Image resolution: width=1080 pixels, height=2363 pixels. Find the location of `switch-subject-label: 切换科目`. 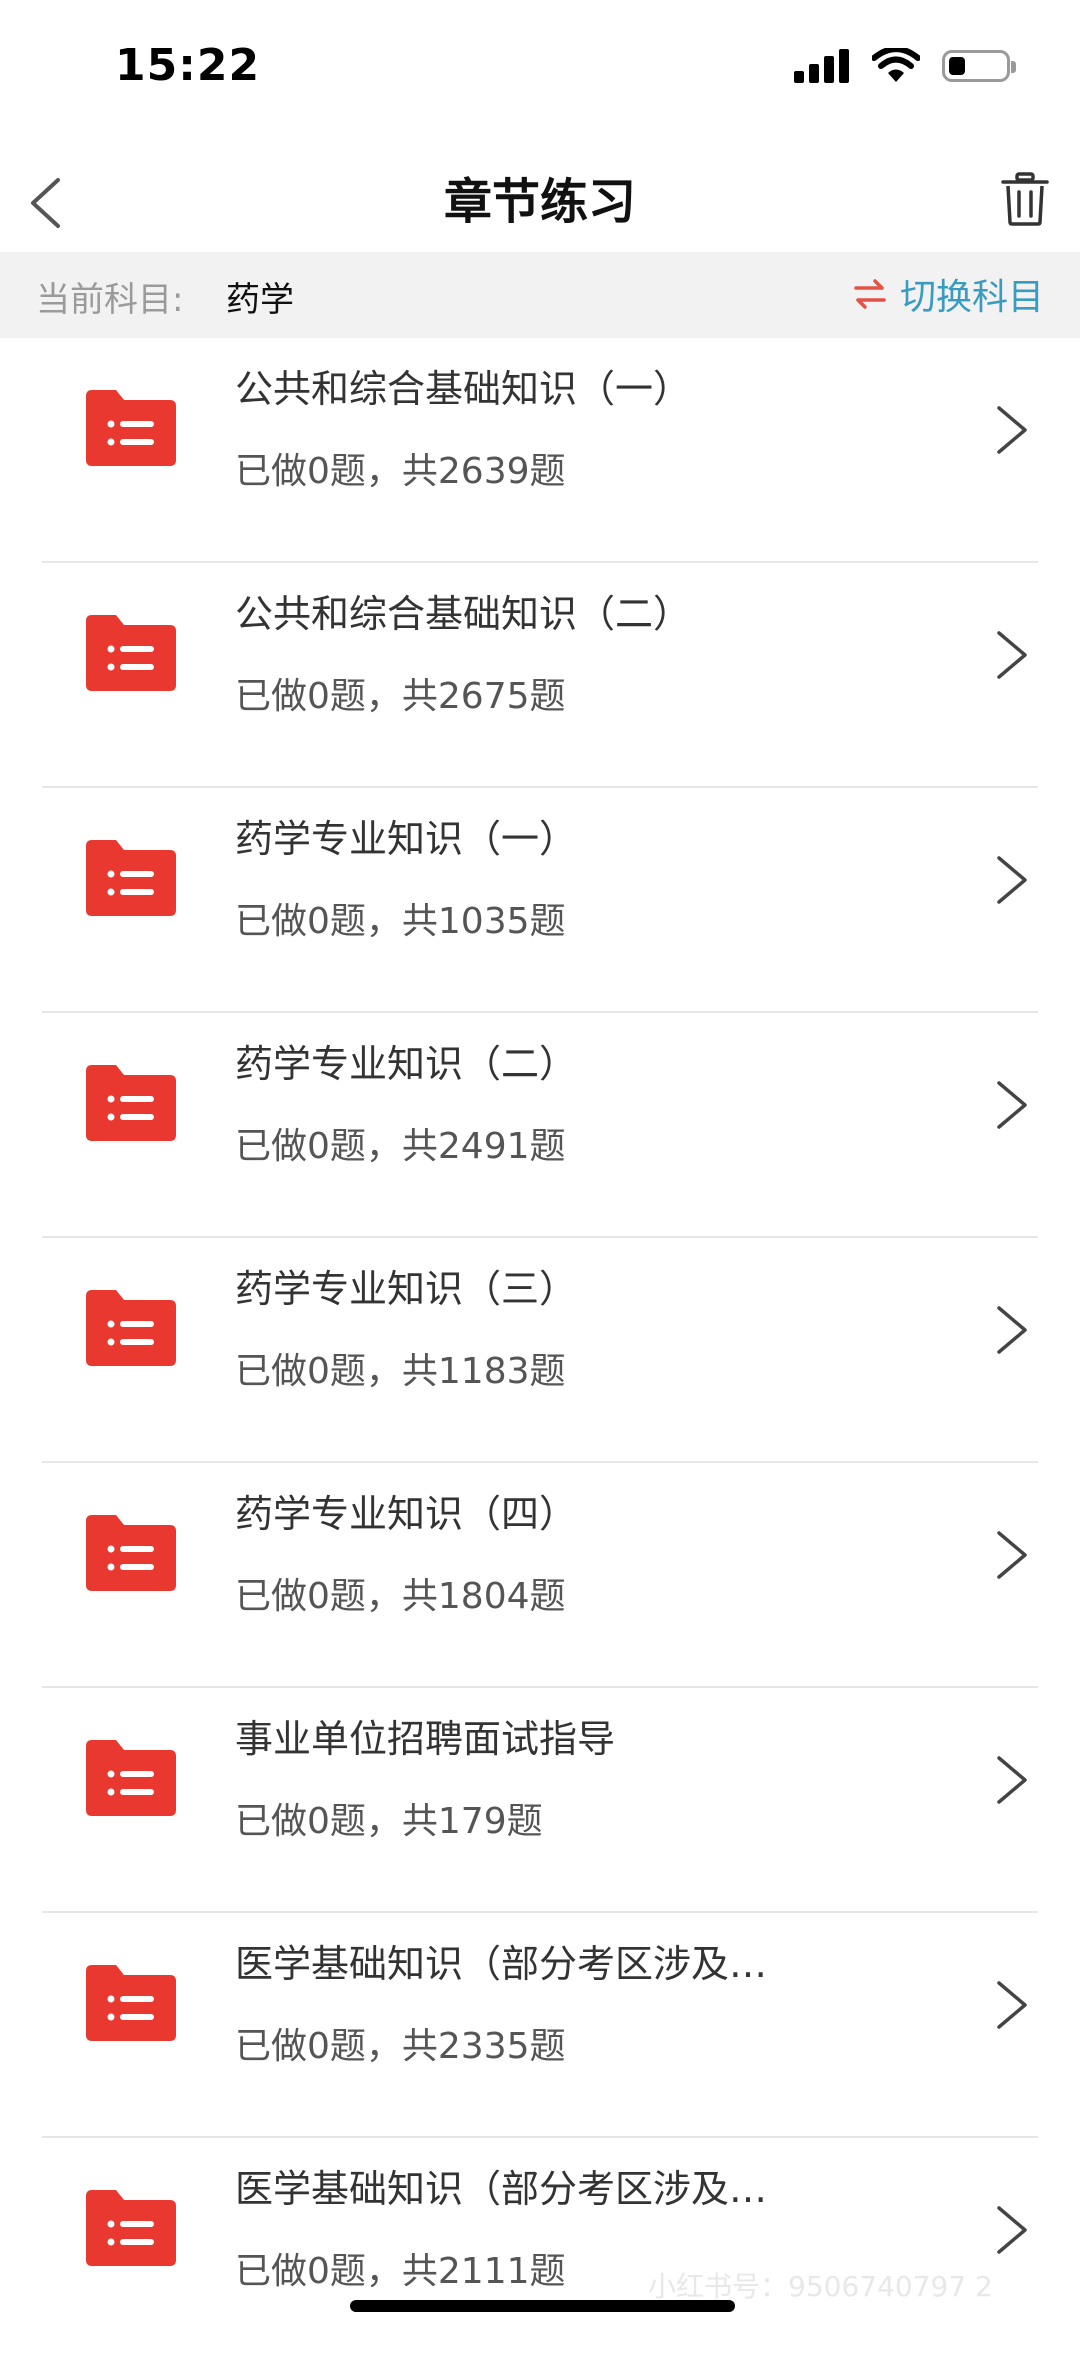

switch-subject-label: 切换科目 is located at coordinates (971, 297).